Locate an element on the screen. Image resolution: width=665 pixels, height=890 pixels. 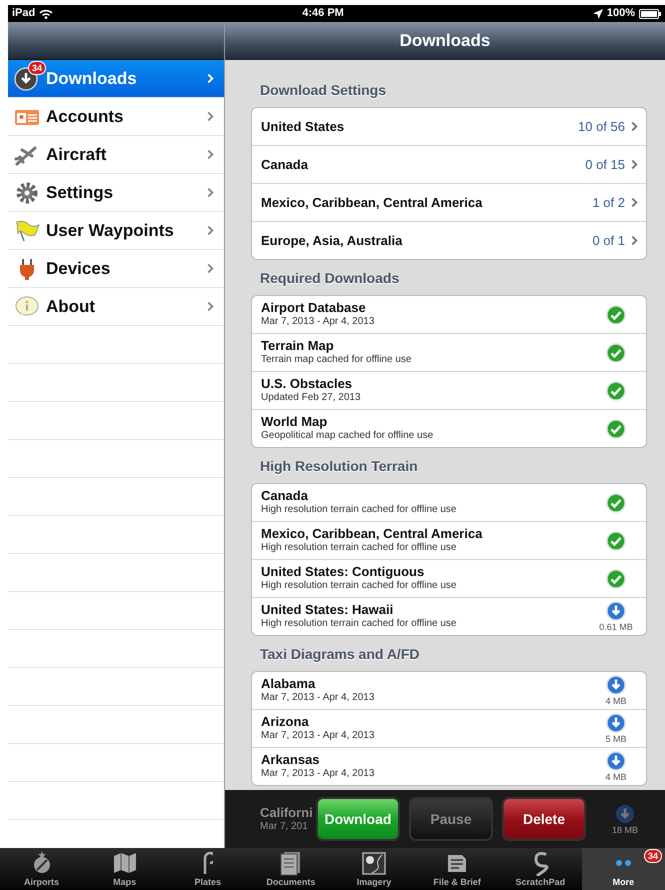
tab-bar-item: File & Brief is located at coordinates (457, 869).